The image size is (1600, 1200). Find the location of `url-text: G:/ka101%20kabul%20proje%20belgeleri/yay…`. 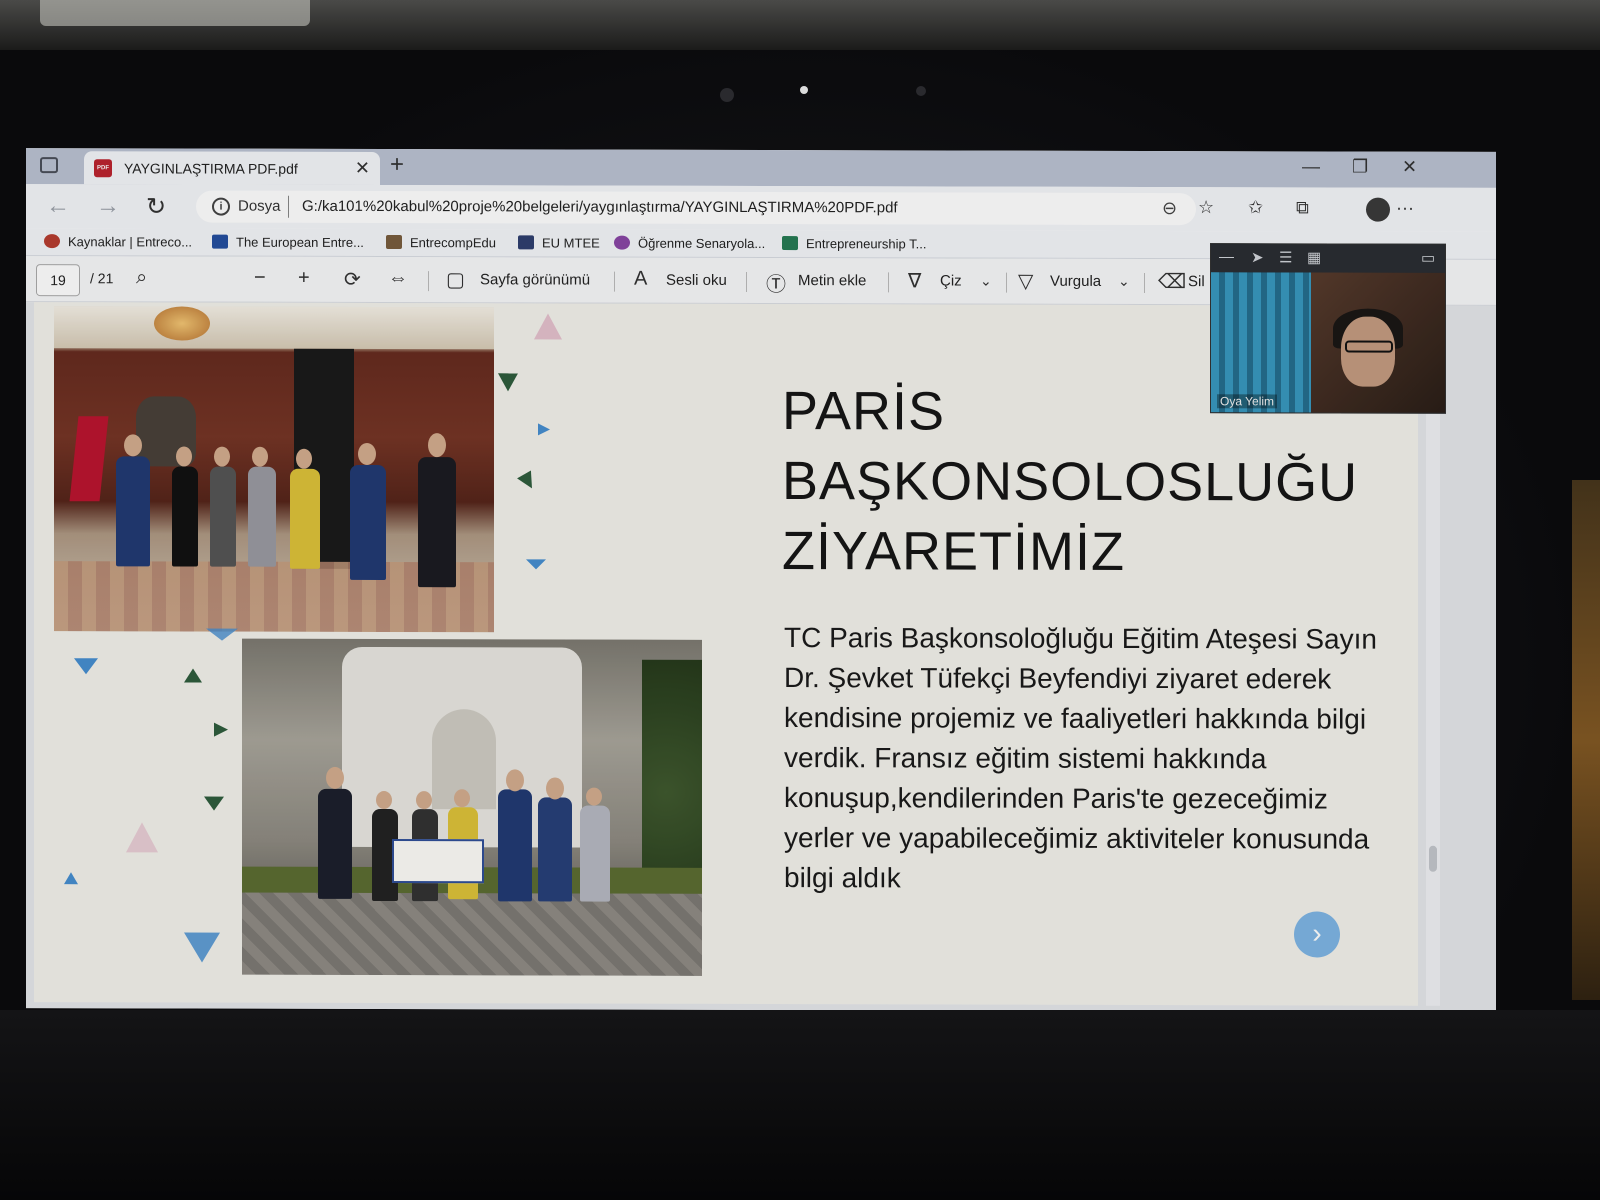

url-text: G:/ka101%20kabul%20proje%20belgeleri/yay… is located at coordinates (600, 207).